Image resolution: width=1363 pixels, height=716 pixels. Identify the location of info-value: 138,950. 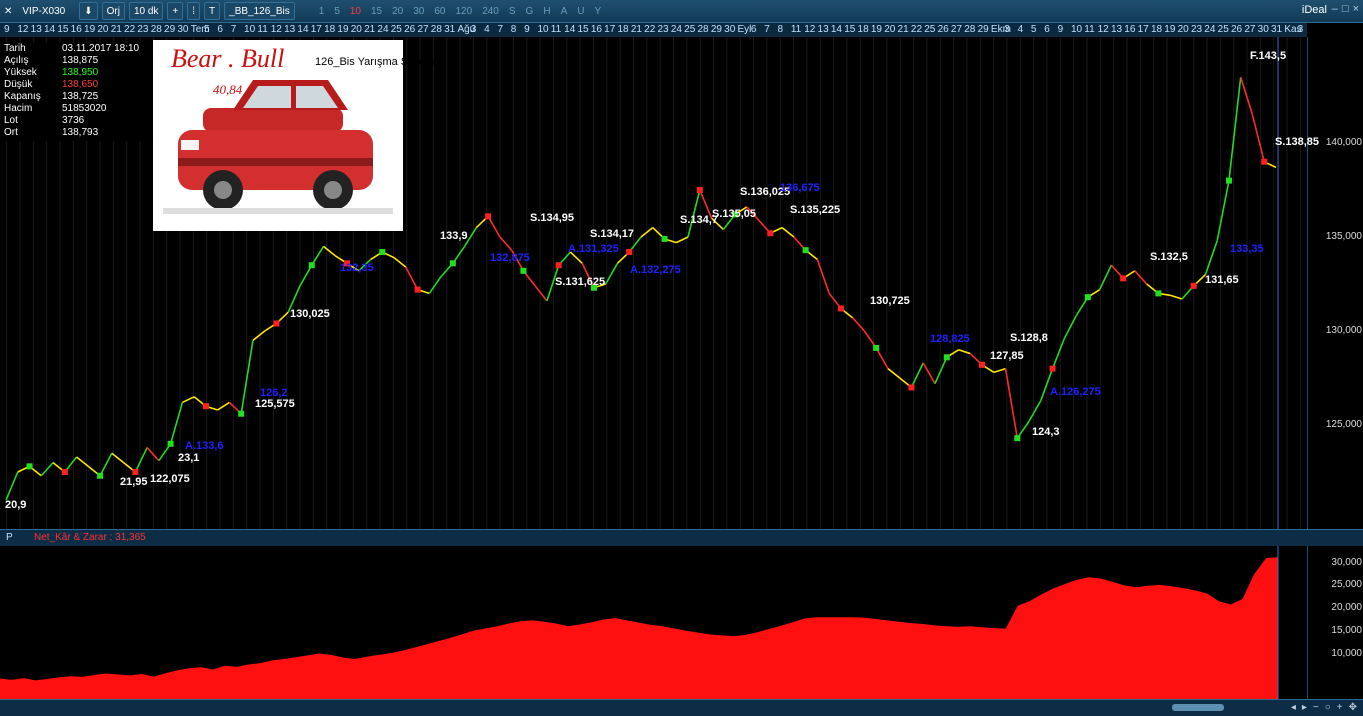
(80, 72).